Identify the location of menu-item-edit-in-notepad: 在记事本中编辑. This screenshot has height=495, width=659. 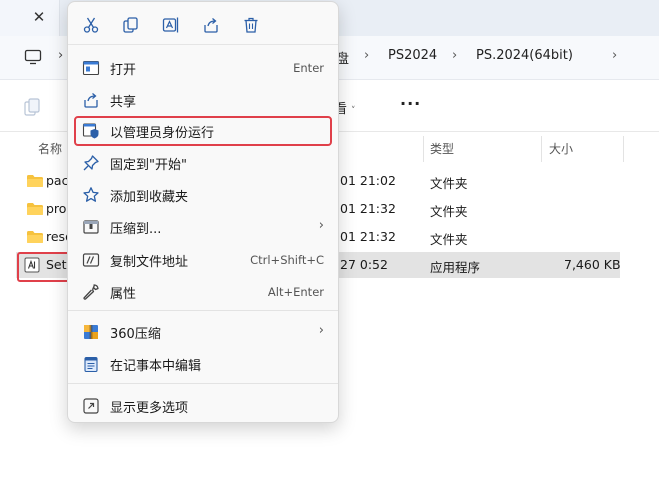
(203, 364).